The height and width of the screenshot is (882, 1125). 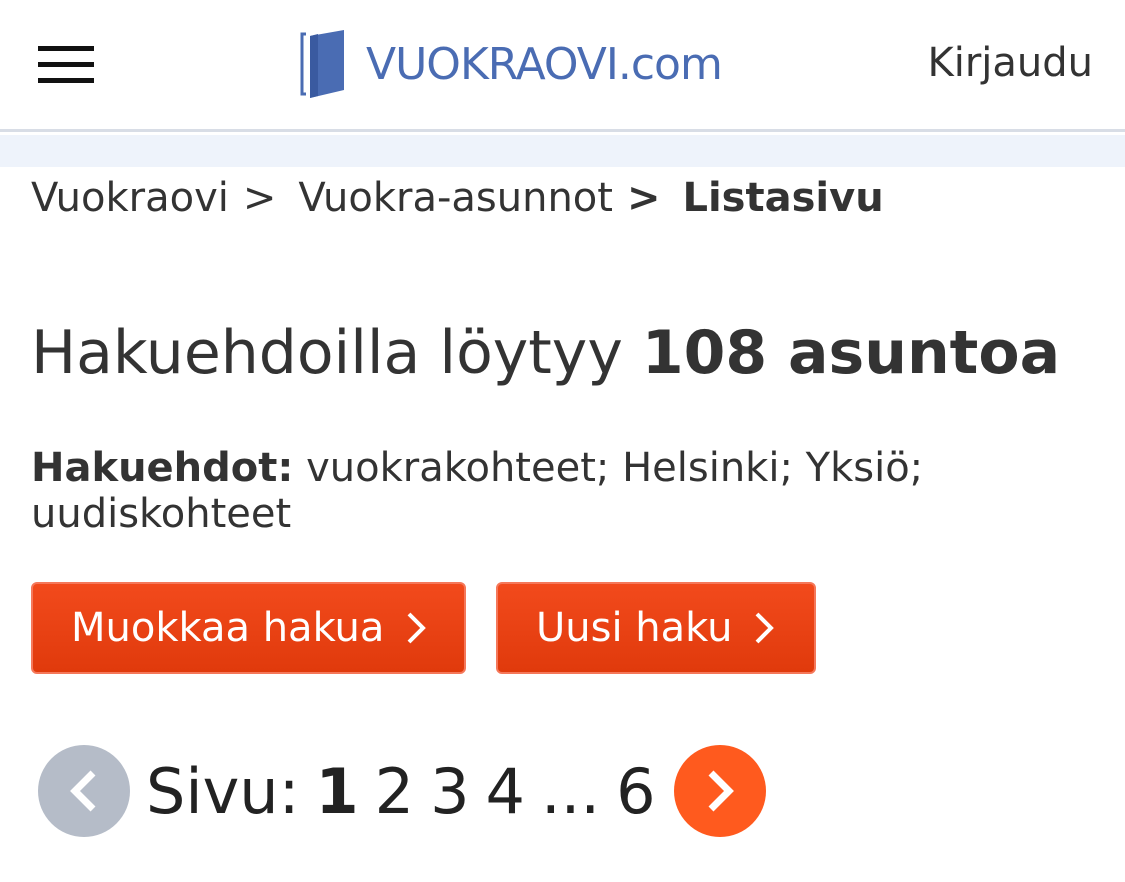 I want to click on next-page-button, so click(x=719, y=791).